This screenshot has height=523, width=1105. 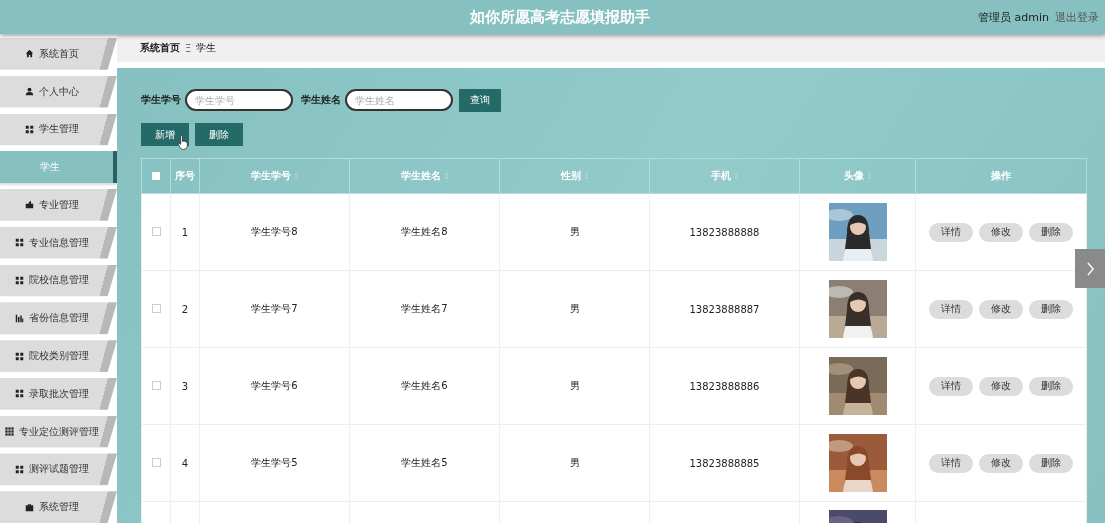 I want to click on breadcrumb-current: 学生, so click(x=206, y=48).